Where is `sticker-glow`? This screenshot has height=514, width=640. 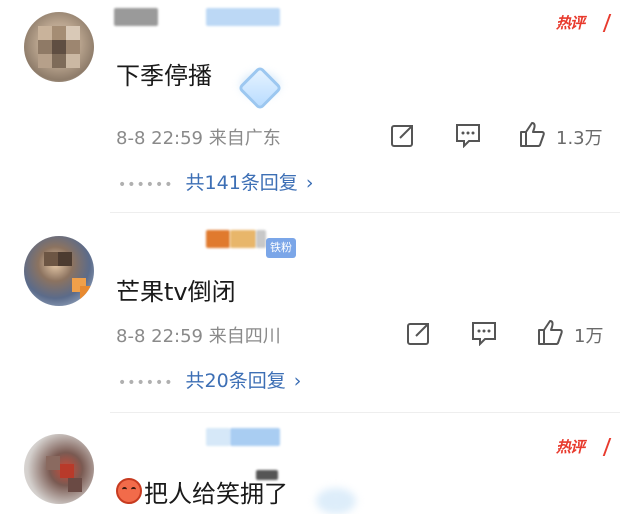 sticker-glow is located at coordinates (336, 501).